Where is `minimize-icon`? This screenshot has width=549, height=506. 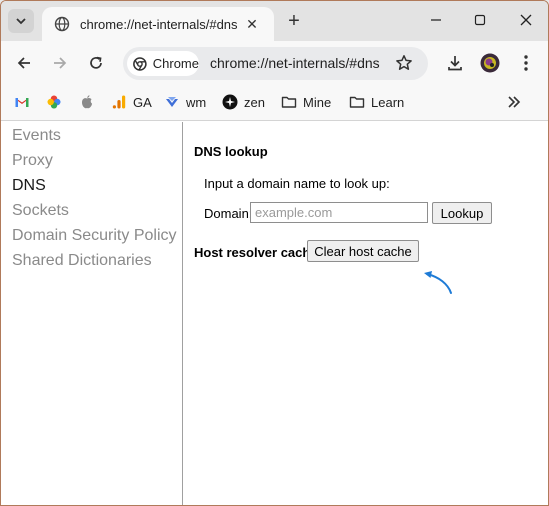 minimize-icon is located at coordinates (436, 20).